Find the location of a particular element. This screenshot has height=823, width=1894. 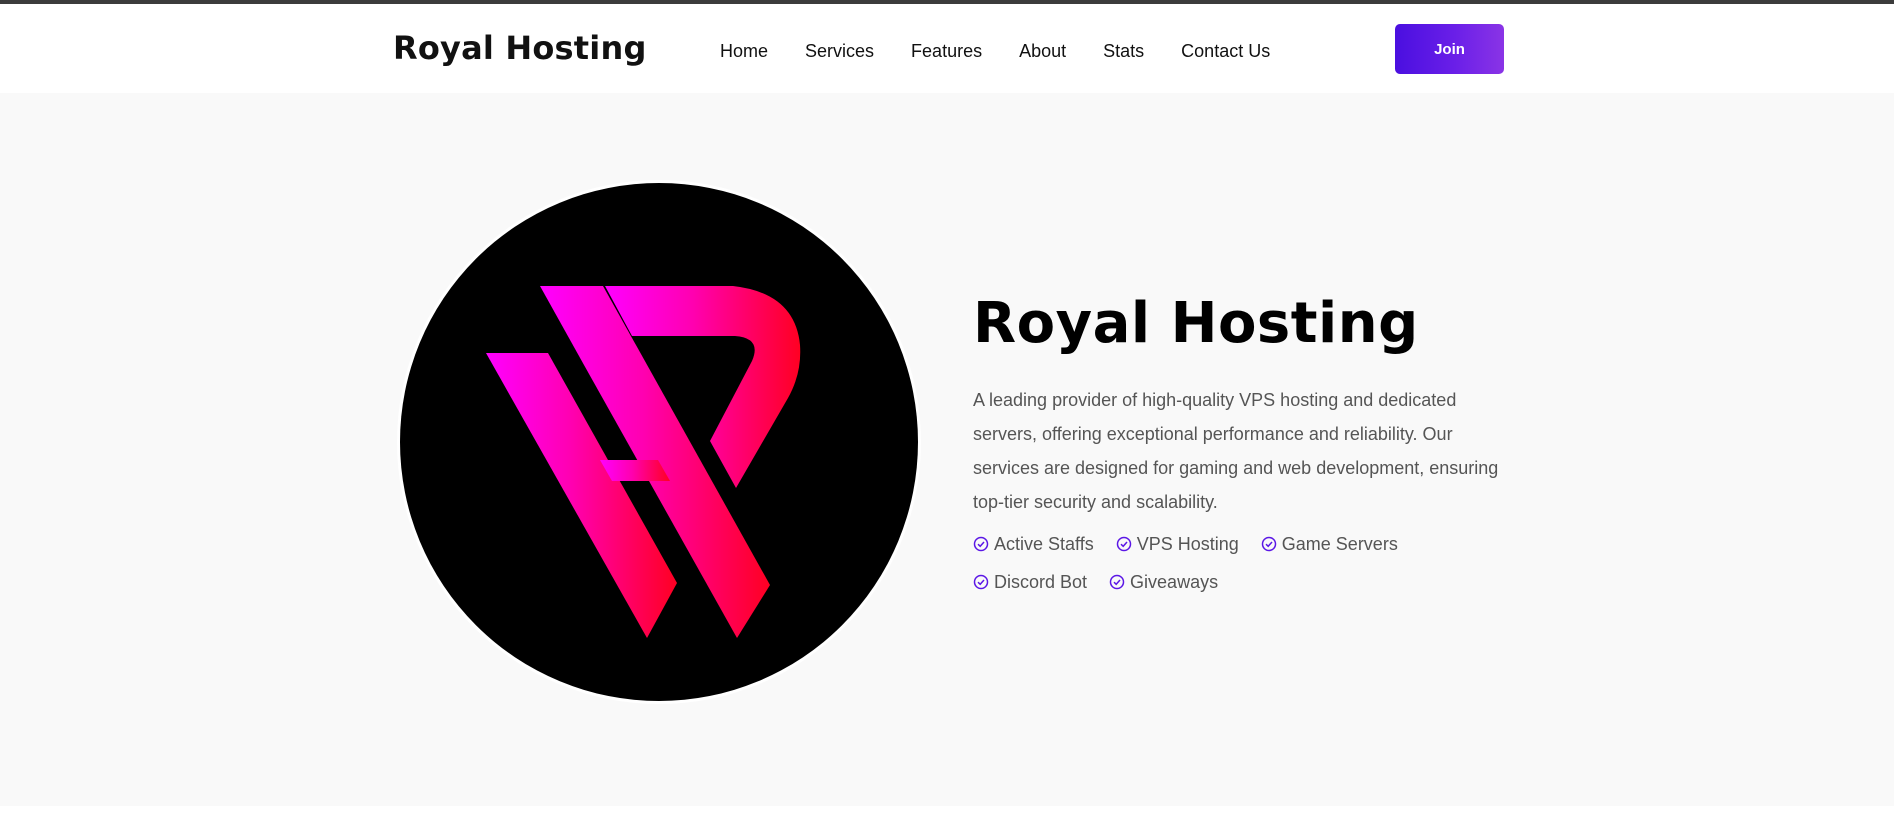

royal-r-logo-icon is located at coordinates (643, 462).